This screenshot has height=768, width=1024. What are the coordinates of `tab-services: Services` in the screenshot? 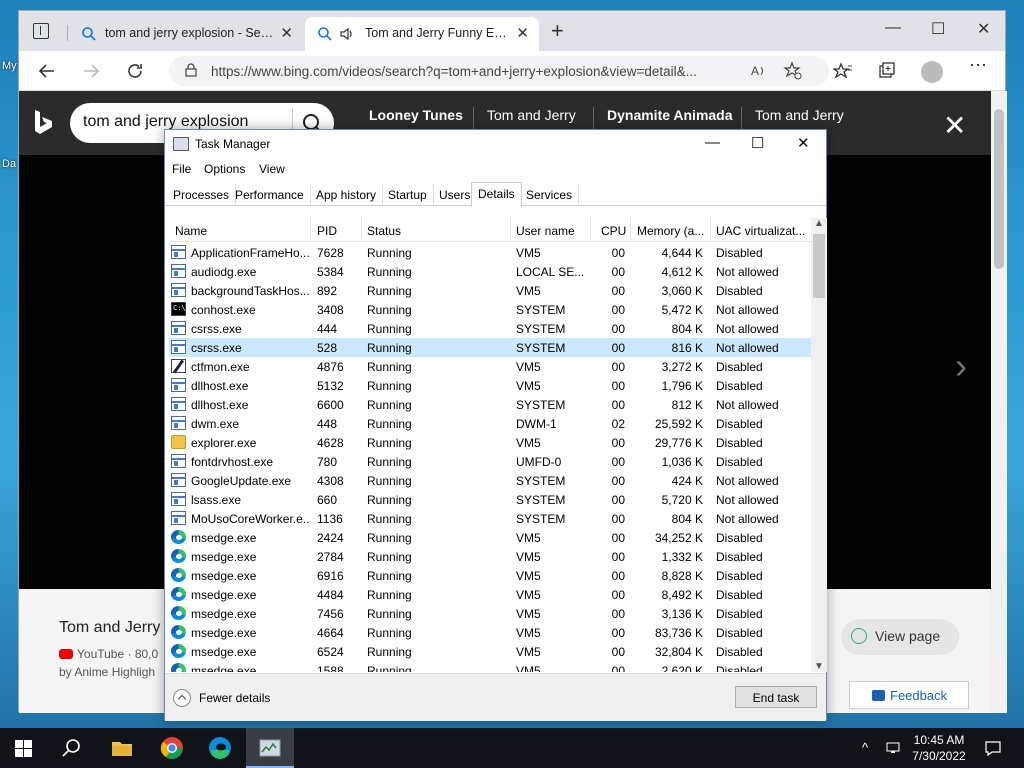 It's located at (550, 195).